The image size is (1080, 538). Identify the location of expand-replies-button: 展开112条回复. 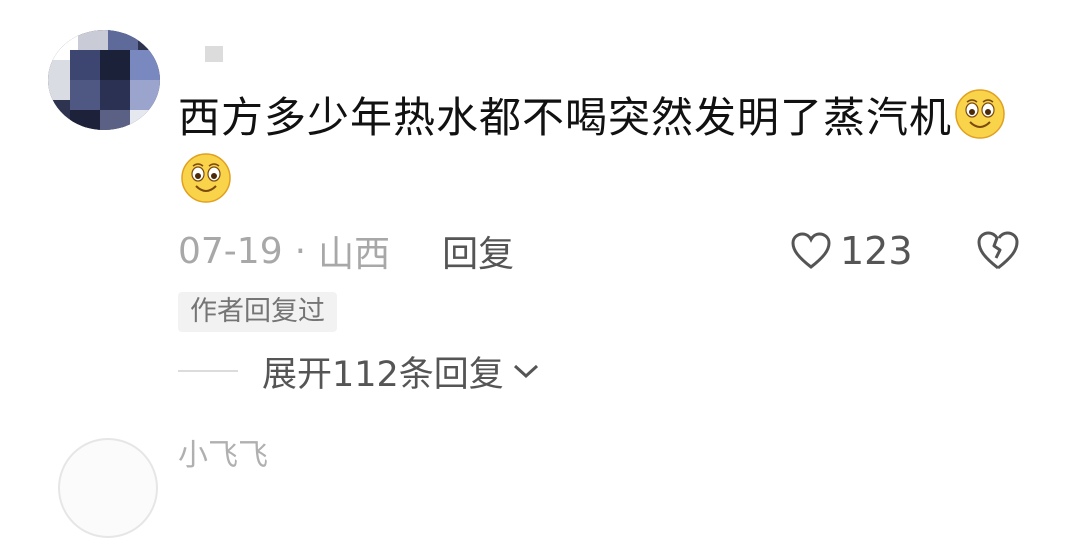
(359, 371).